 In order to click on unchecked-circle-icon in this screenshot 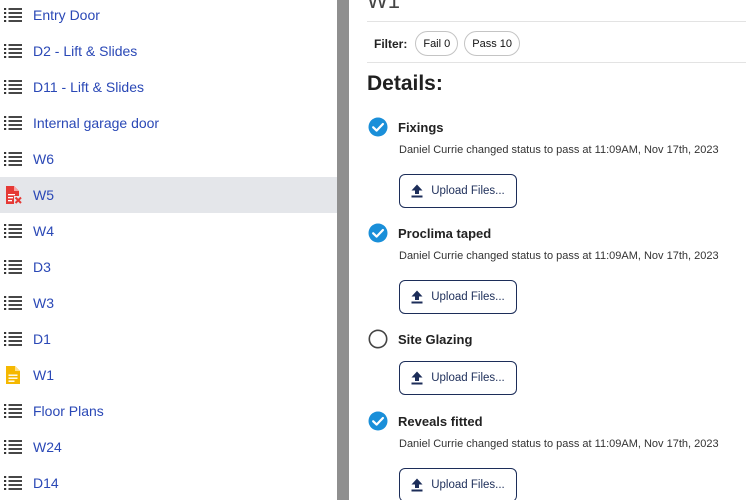, I will do `click(378, 339)`.